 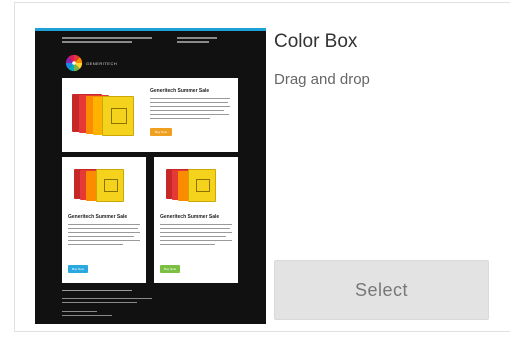 What do you see at coordinates (316, 41) in the screenshot?
I see `template-name: Color Box` at bounding box center [316, 41].